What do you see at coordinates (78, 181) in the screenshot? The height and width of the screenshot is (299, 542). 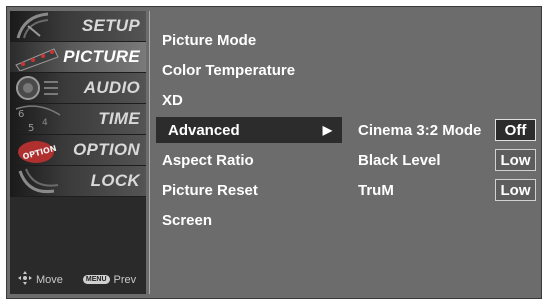 I see `tab-lock: LOCK` at bounding box center [78, 181].